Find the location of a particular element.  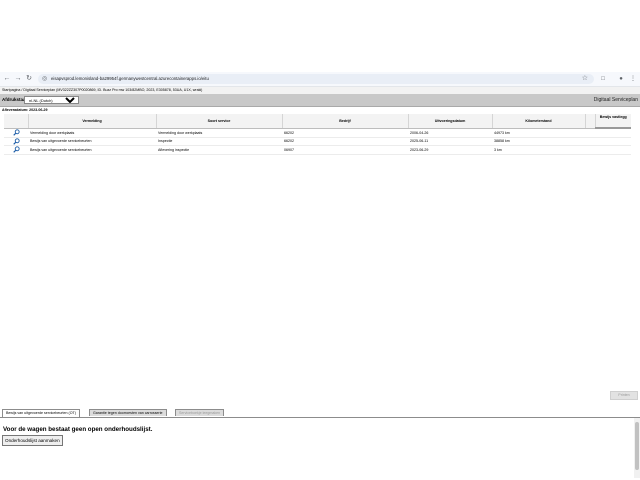

back-icon: ← is located at coordinates (7, 79).